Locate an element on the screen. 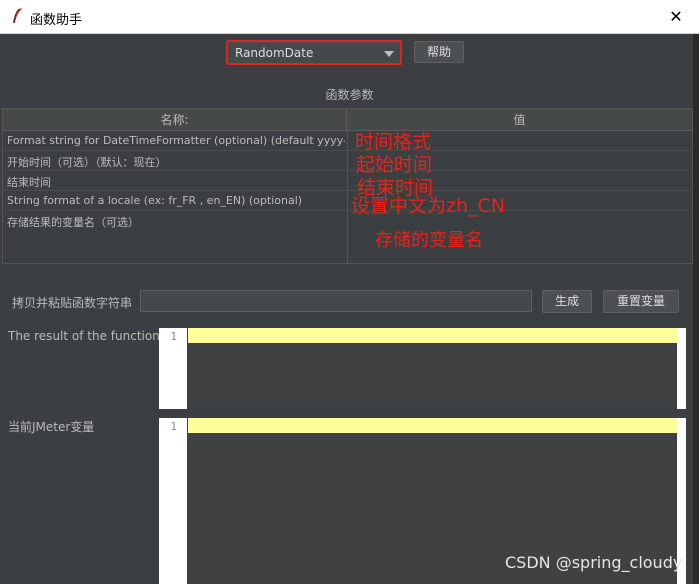 This screenshot has height=584, width=699. feather-icon is located at coordinates (17, 15).